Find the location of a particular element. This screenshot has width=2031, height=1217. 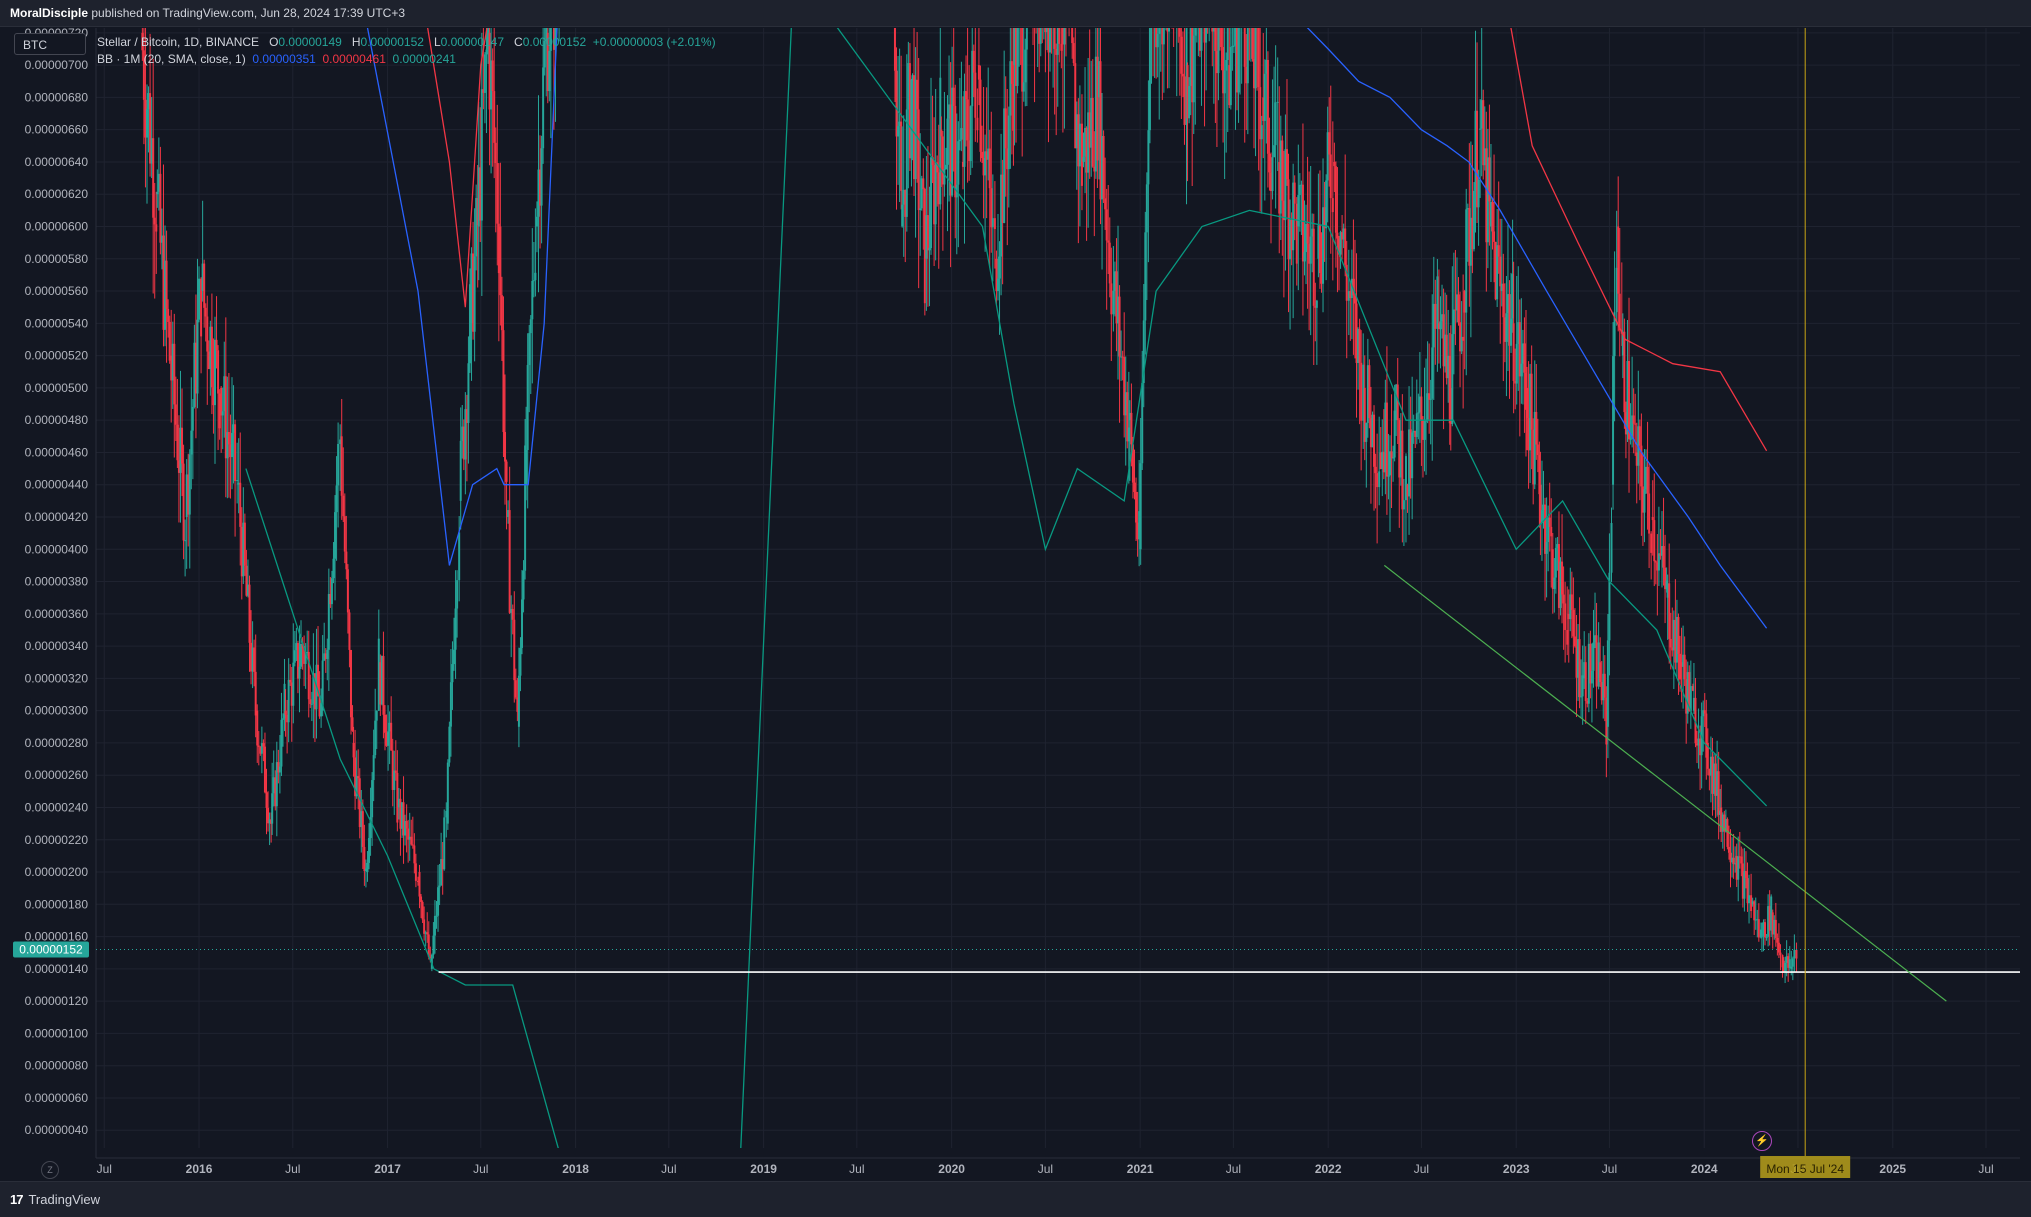

symbol-search-box: BTC is located at coordinates (50, 44).